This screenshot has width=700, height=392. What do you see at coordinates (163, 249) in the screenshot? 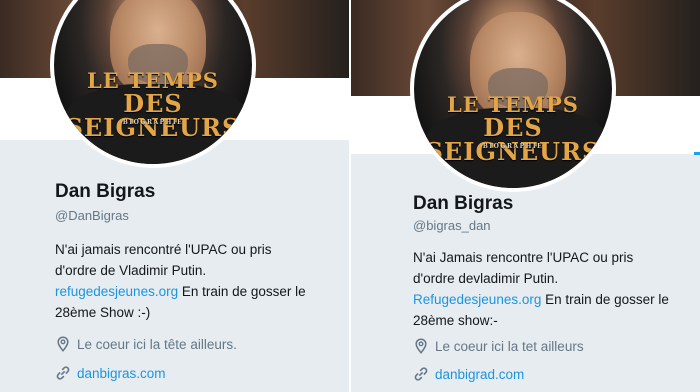
I see `bio-line: N'ai jamais rencontré l'UPAC ou pris` at bounding box center [163, 249].